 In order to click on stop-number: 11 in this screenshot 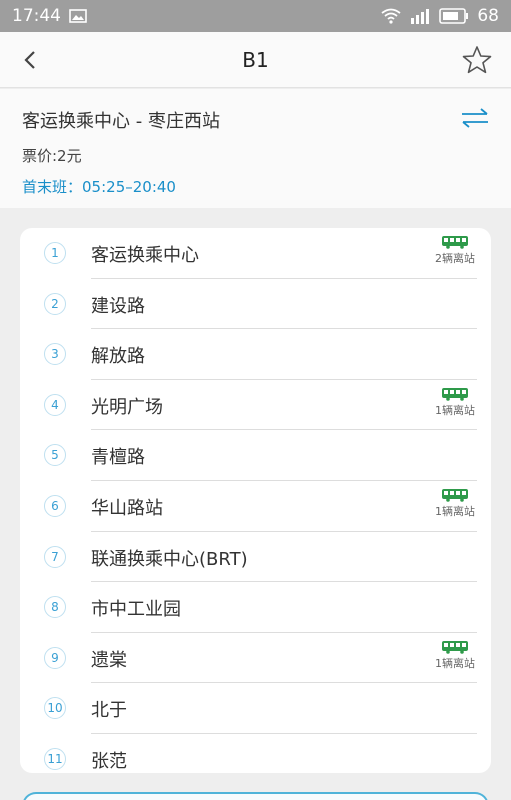, I will do `click(55, 759)`.